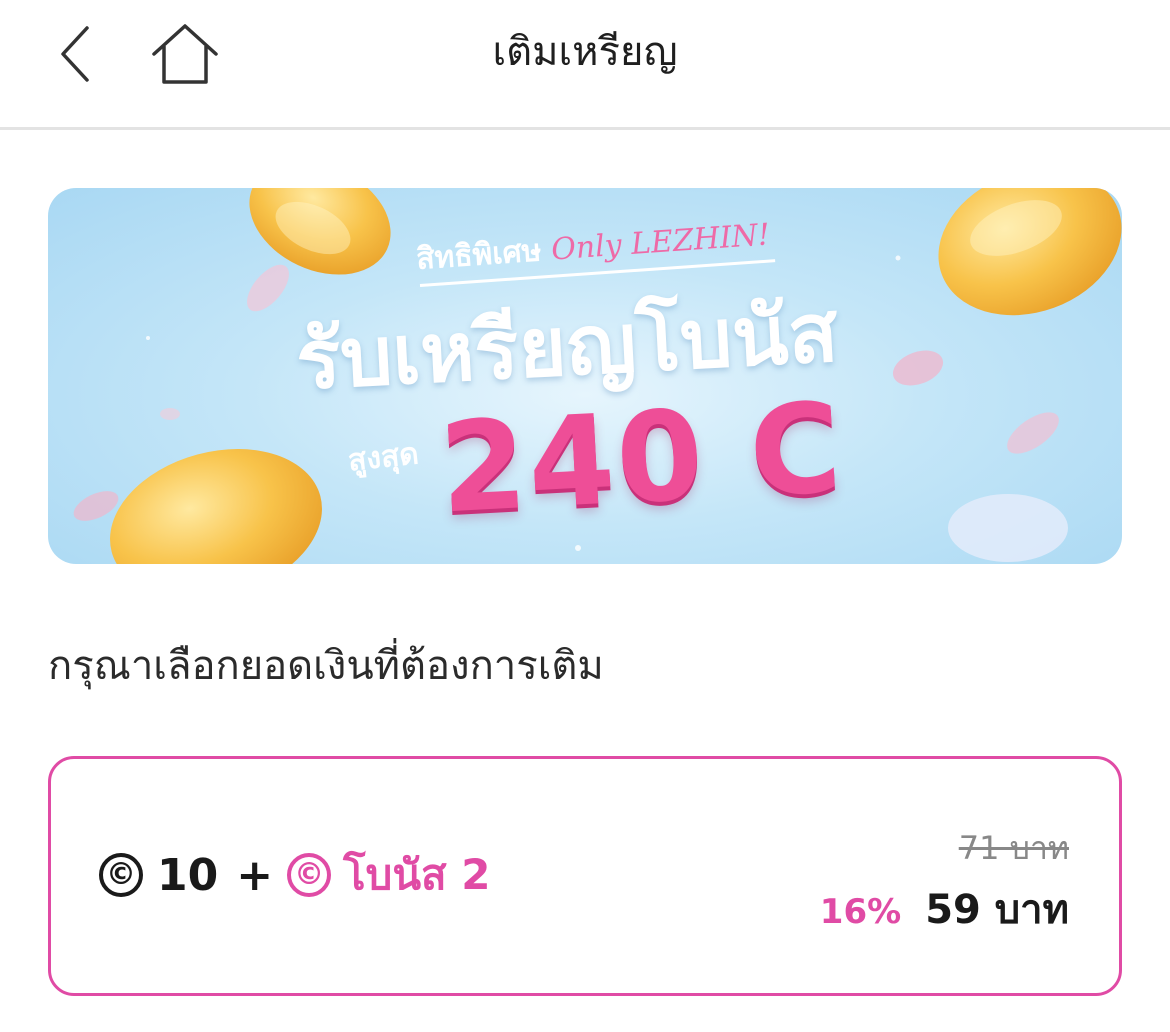  Describe the element at coordinates (383, 457) in the screenshot. I see `banner-max-label: สูงสุด` at that location.